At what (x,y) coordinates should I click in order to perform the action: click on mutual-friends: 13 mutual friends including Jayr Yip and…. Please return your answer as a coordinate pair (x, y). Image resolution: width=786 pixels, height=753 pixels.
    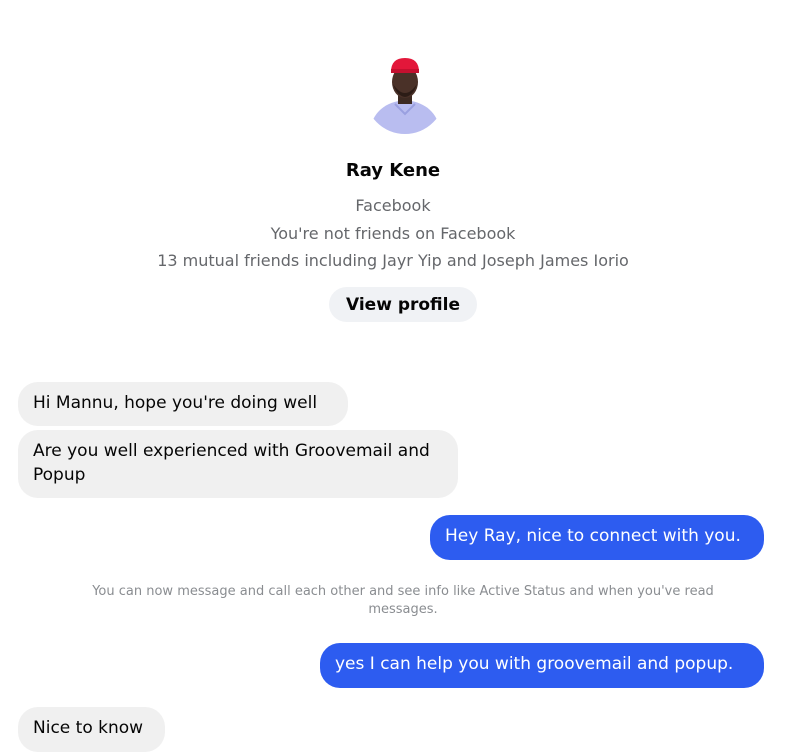
    Looking at the image, I should click on (393, 260).